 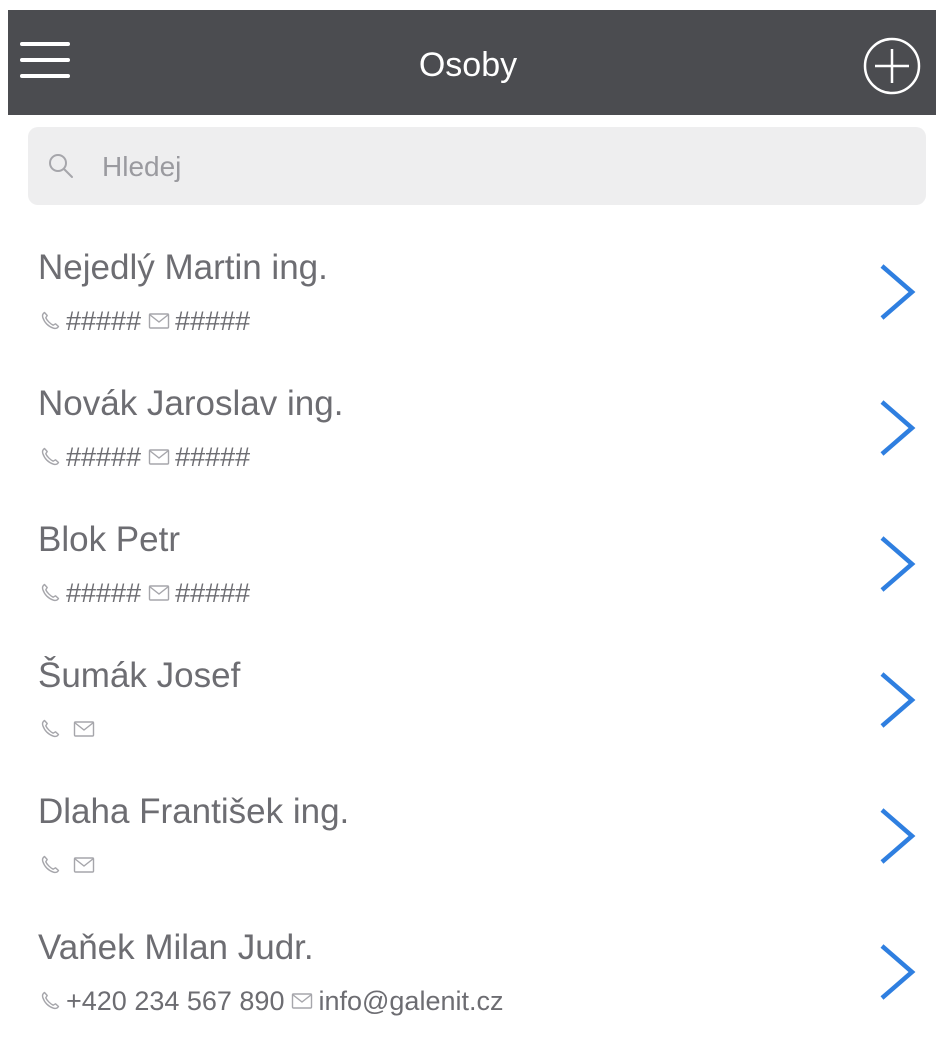 I want to click on list-item-5: Dlaha František ing., so click(x=468, y=844).